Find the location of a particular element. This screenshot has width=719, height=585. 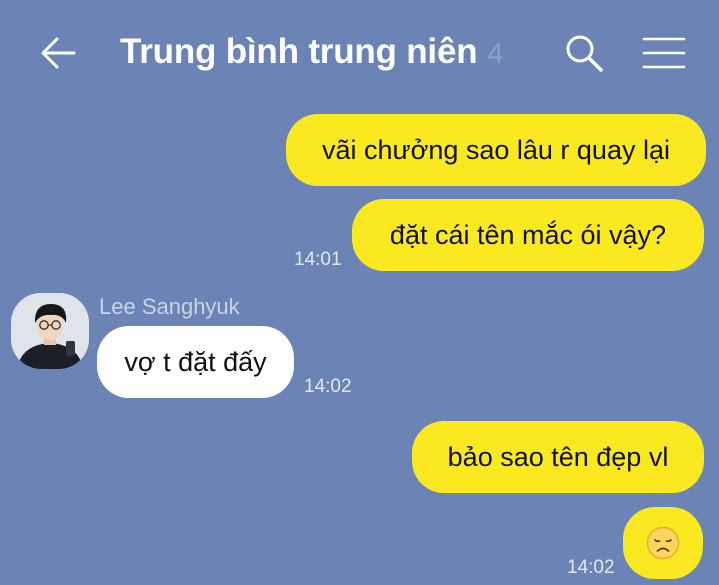

user-avatar-icon is located at coordinates (50, 331).